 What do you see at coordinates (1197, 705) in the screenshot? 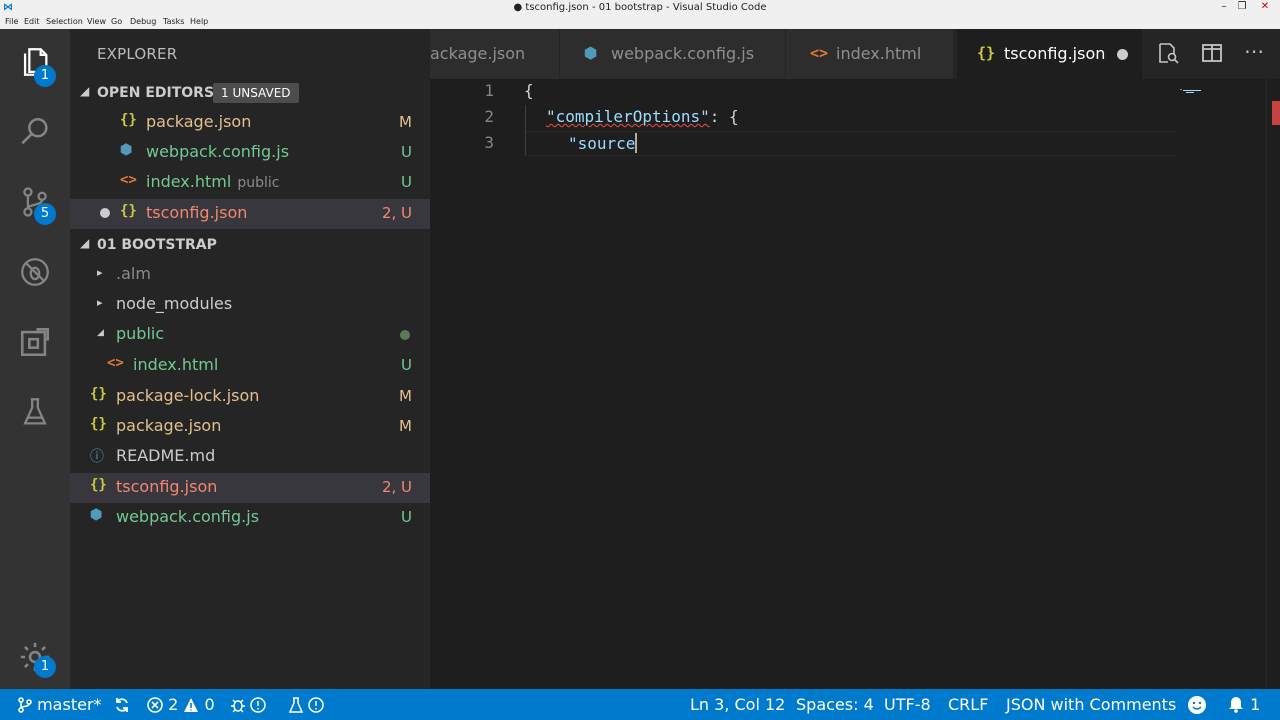
I see `feedback-smiley-icon` at bounding box center [1197, 705].